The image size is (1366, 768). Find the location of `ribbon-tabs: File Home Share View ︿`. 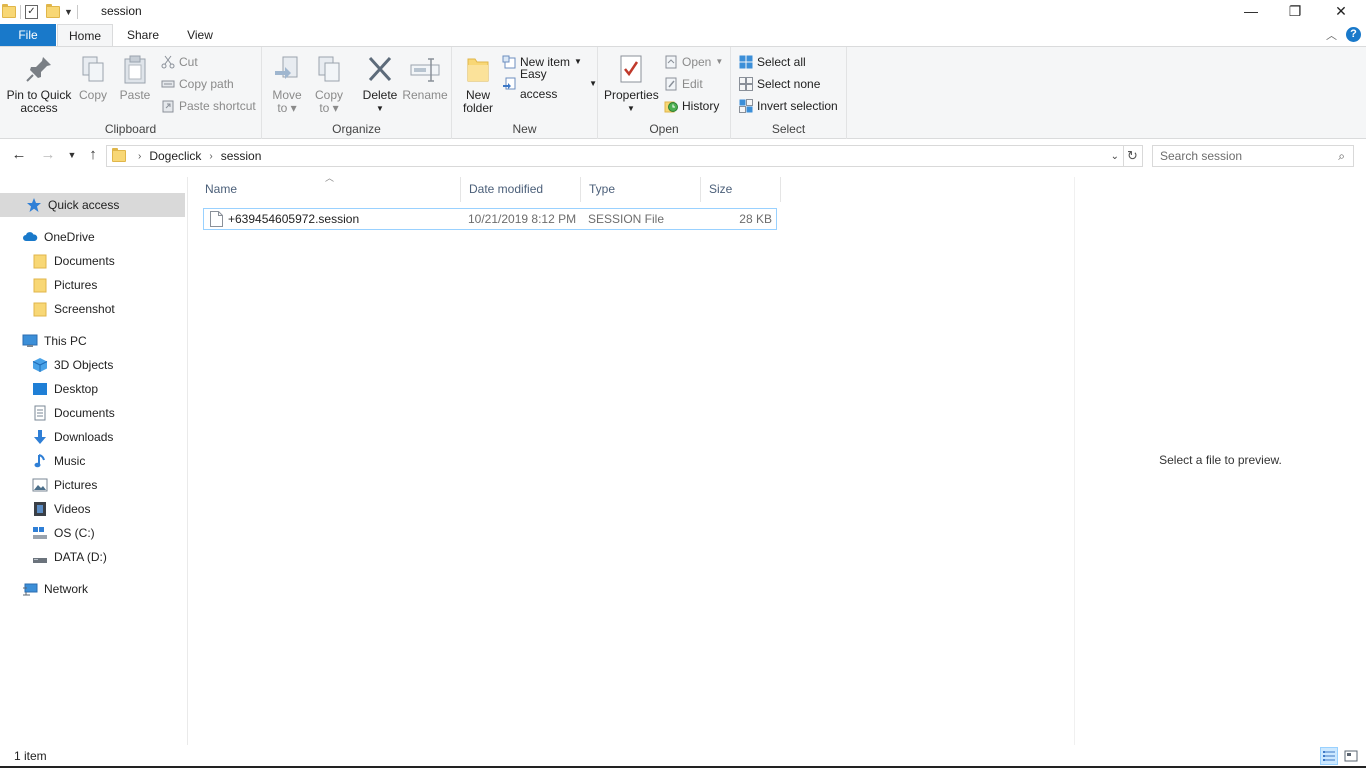

ribbon-tabs: File Home Share View ︿ is located at coordinates (683, 35).